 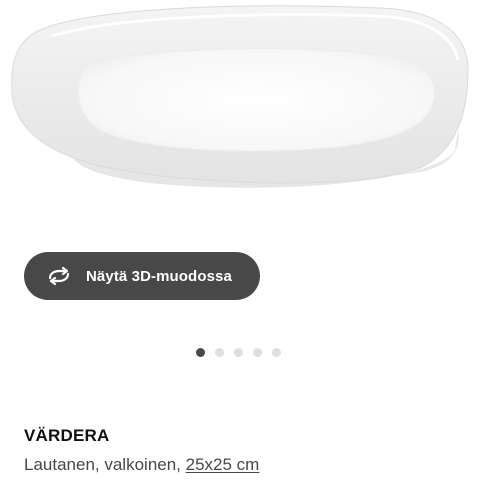 What do you see at coordinates (223, 464) in the screenshot?
I see `product-size-link: 25x25 cm` at bounding box center [223, 464].